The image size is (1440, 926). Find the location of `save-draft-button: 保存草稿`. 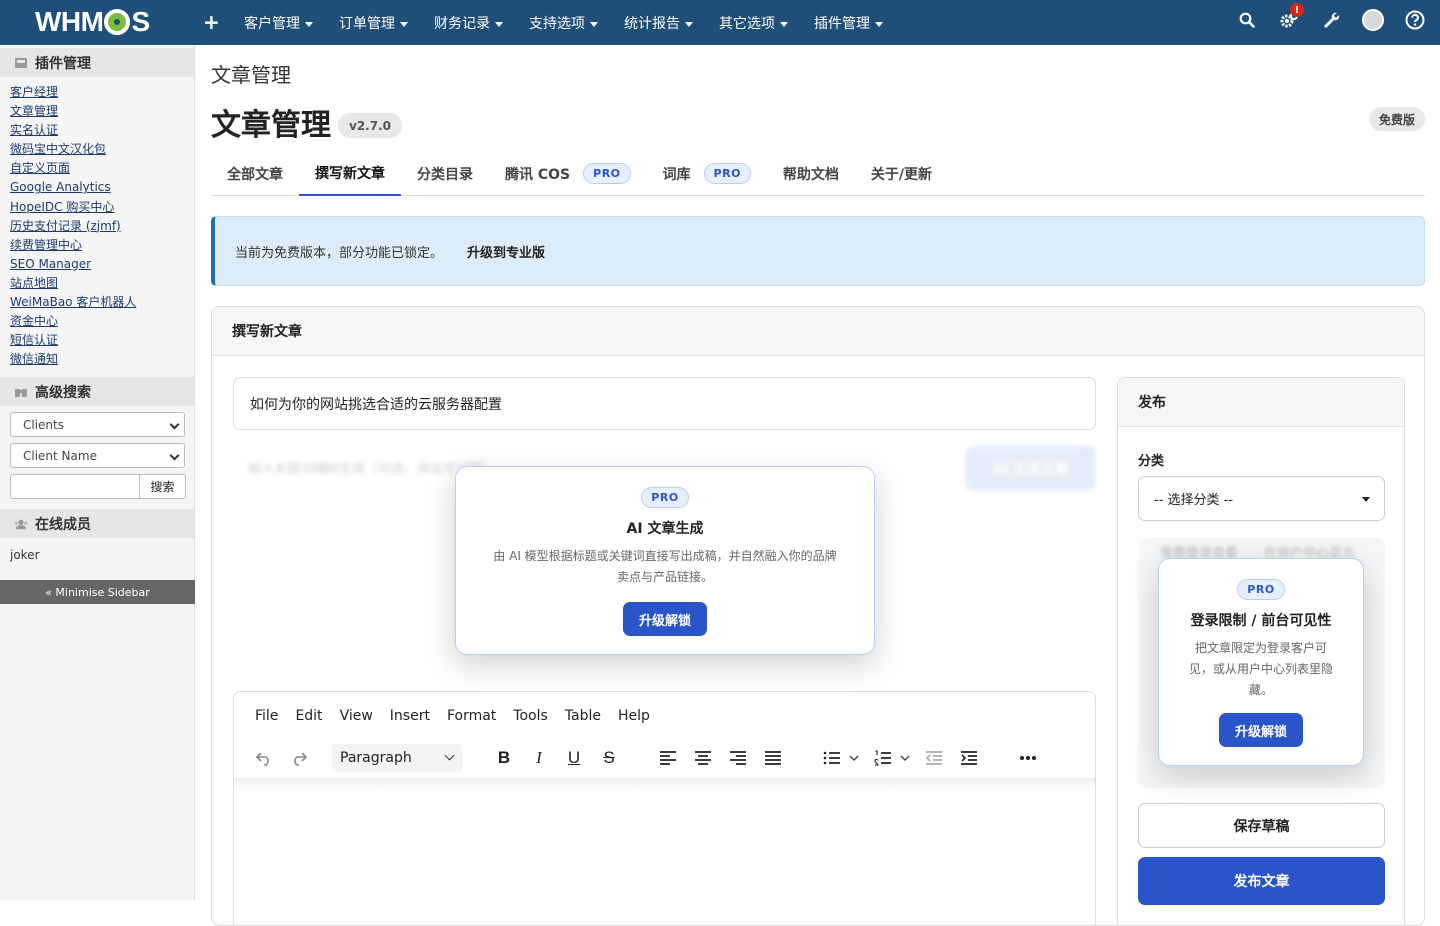

save-draft-button: 保存草稿 is located at coordinates (1261, 825).